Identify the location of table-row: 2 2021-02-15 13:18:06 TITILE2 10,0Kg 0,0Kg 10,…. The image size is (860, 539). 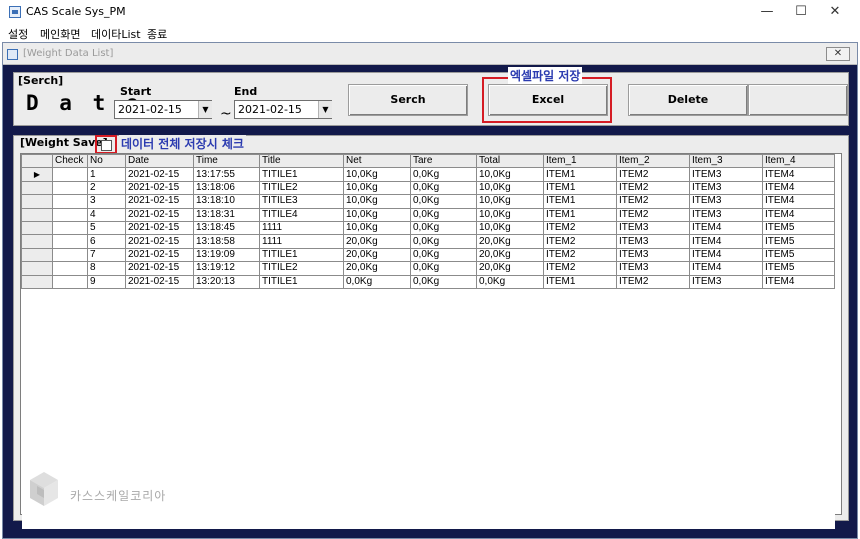
(428, 188).